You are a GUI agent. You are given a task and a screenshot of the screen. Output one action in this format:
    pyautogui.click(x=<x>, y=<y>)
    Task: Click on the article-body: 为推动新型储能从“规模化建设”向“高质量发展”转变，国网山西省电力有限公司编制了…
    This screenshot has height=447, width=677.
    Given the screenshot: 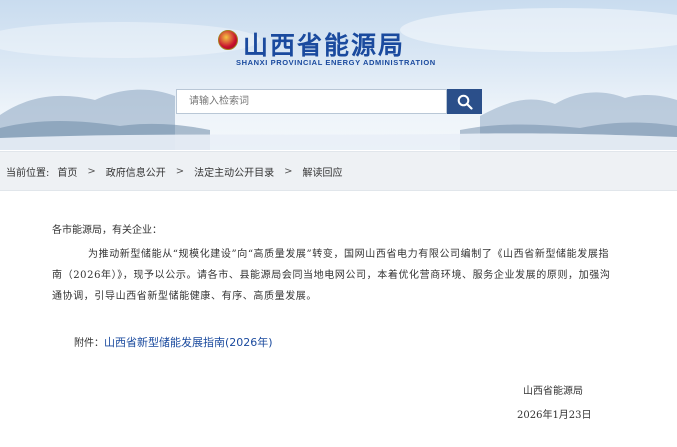 What is the action you would take?
    pyautogui.click(x=331, y=275)
    